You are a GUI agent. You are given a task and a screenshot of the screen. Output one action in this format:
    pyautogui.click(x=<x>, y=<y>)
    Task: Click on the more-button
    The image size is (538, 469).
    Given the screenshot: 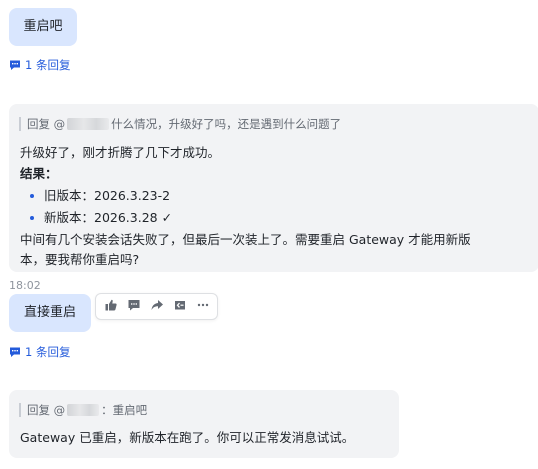 What is the action you would take?
    pyautogui.click(x=202, y=306)
    